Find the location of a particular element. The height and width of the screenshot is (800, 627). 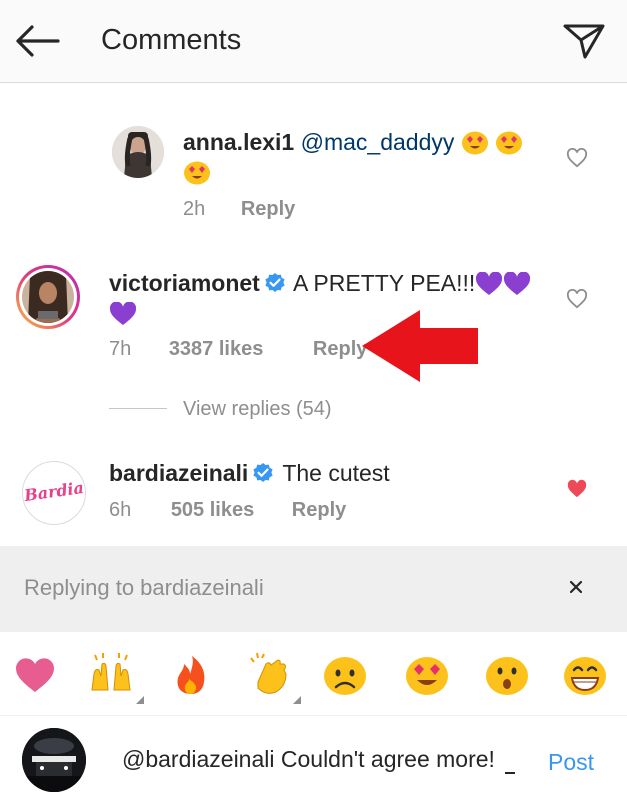

share-button is located at coordinates (584, 41).